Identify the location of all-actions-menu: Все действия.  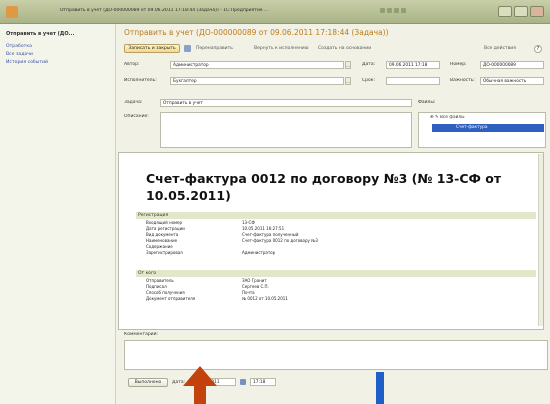
(506, 48).